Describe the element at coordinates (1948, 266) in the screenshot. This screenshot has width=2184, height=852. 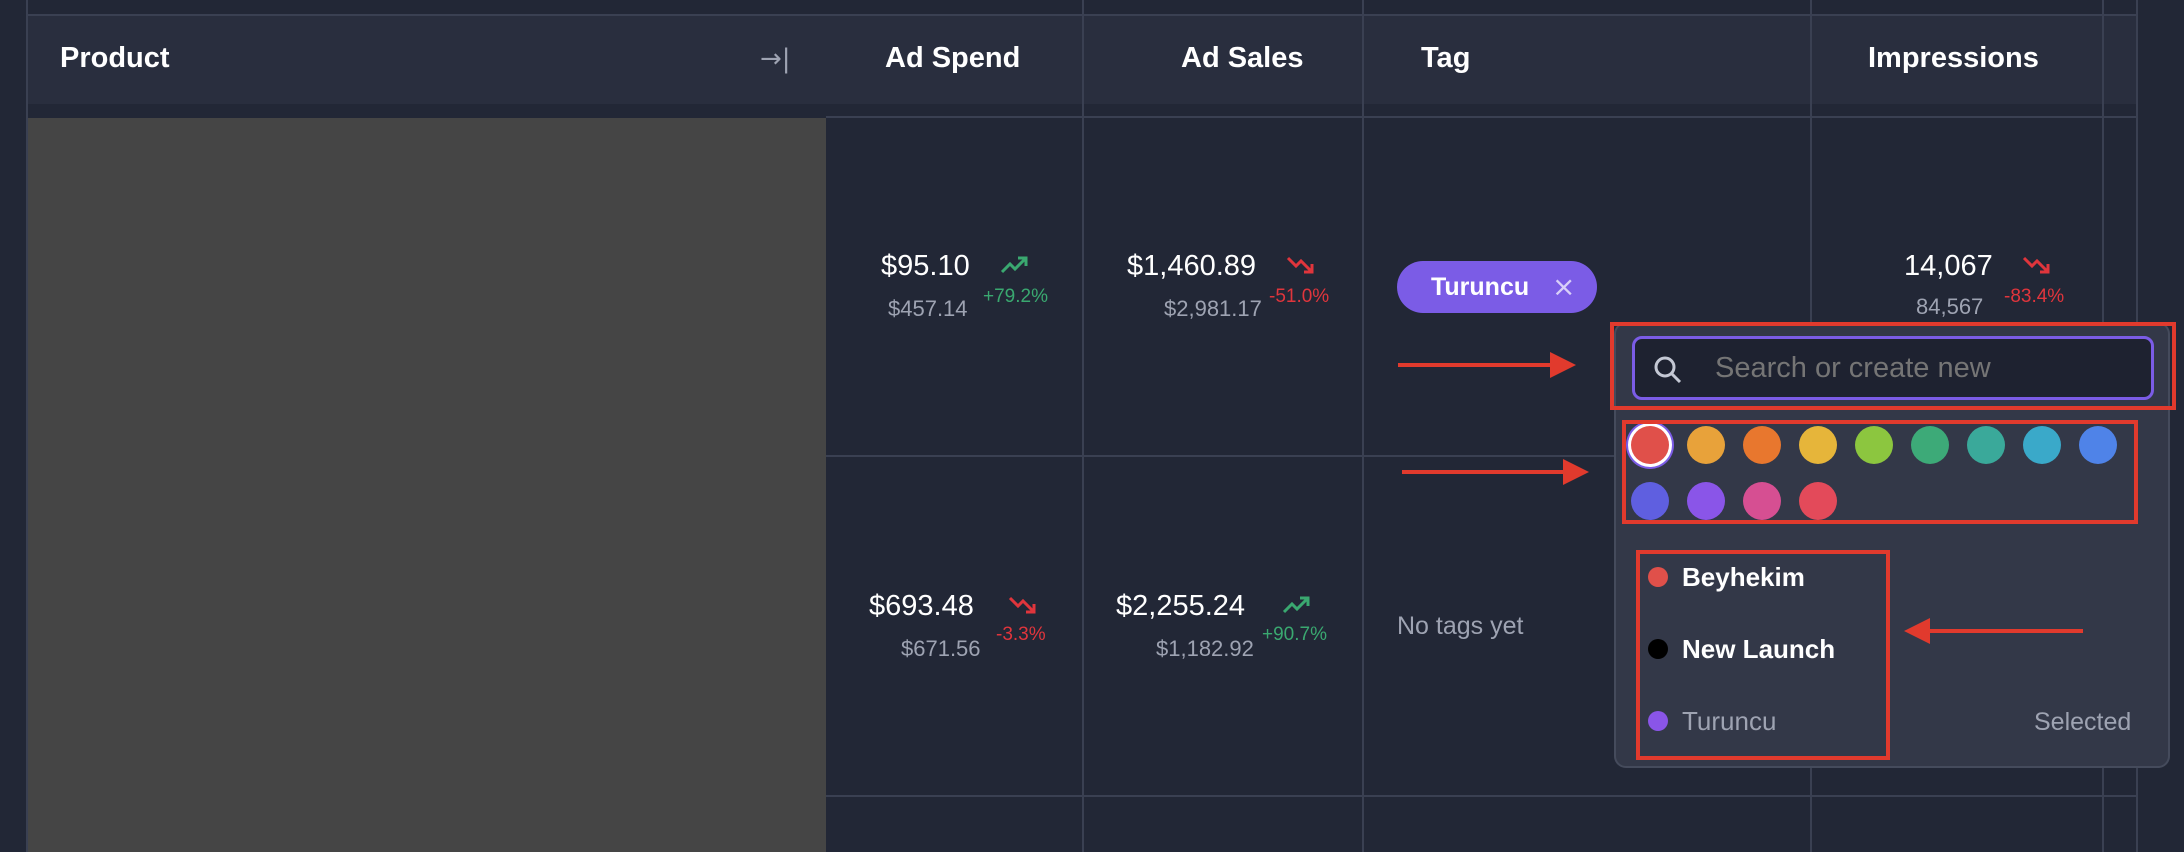
I see `impressions-value: 14,067` at that location.